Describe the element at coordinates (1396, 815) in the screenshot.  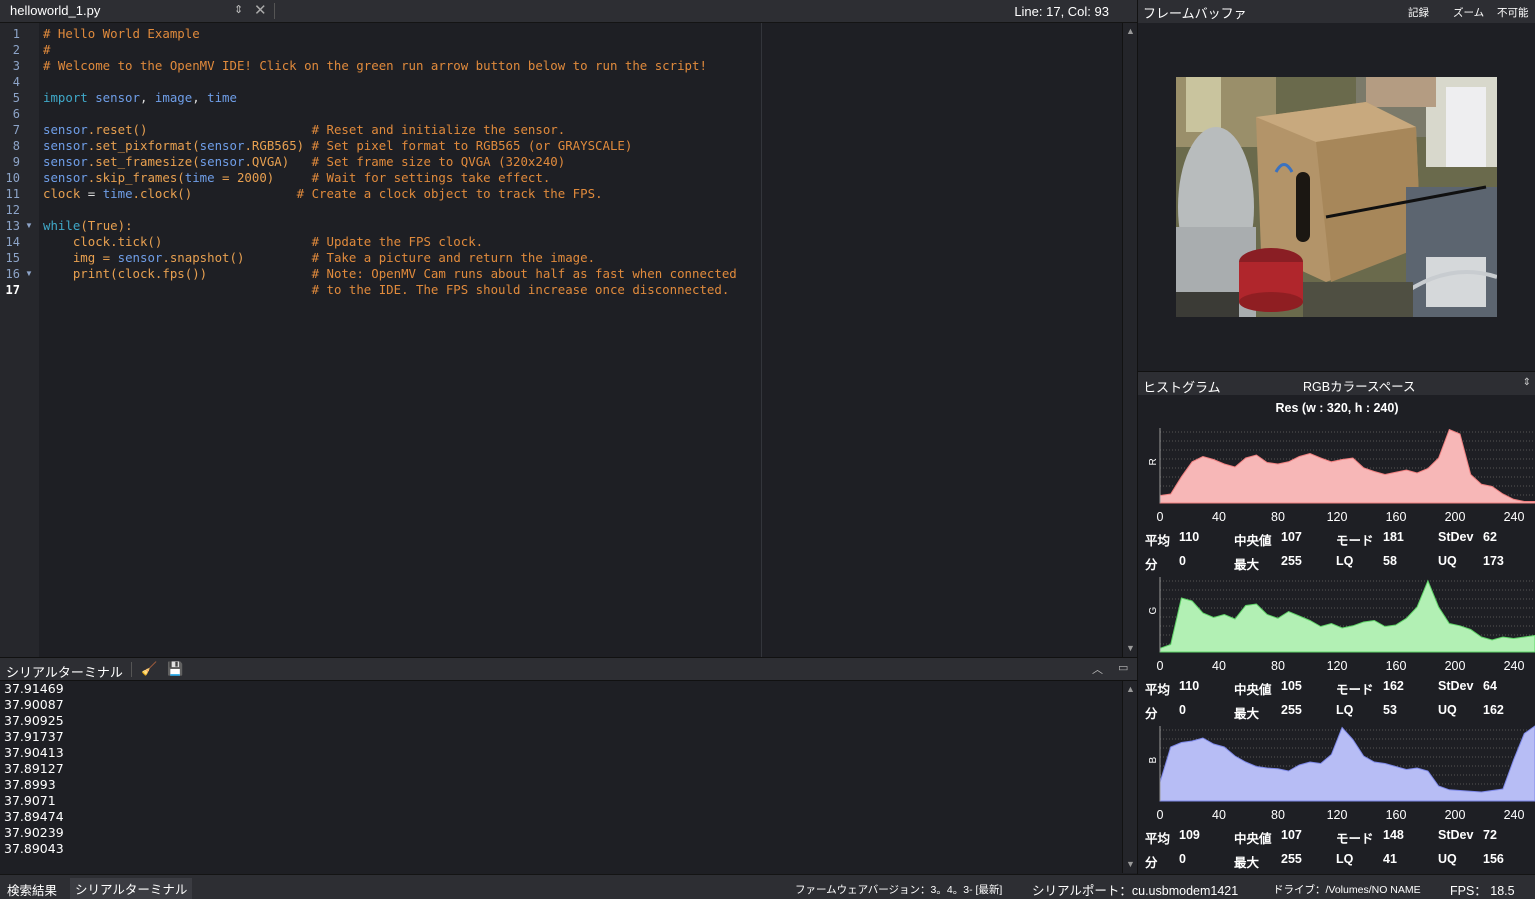
I see `tick-label: 160` at that location.